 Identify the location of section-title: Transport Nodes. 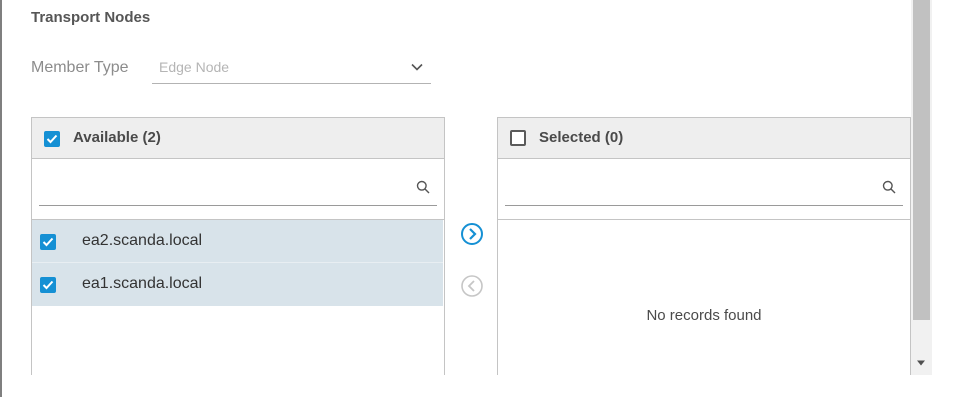
(91, 17).